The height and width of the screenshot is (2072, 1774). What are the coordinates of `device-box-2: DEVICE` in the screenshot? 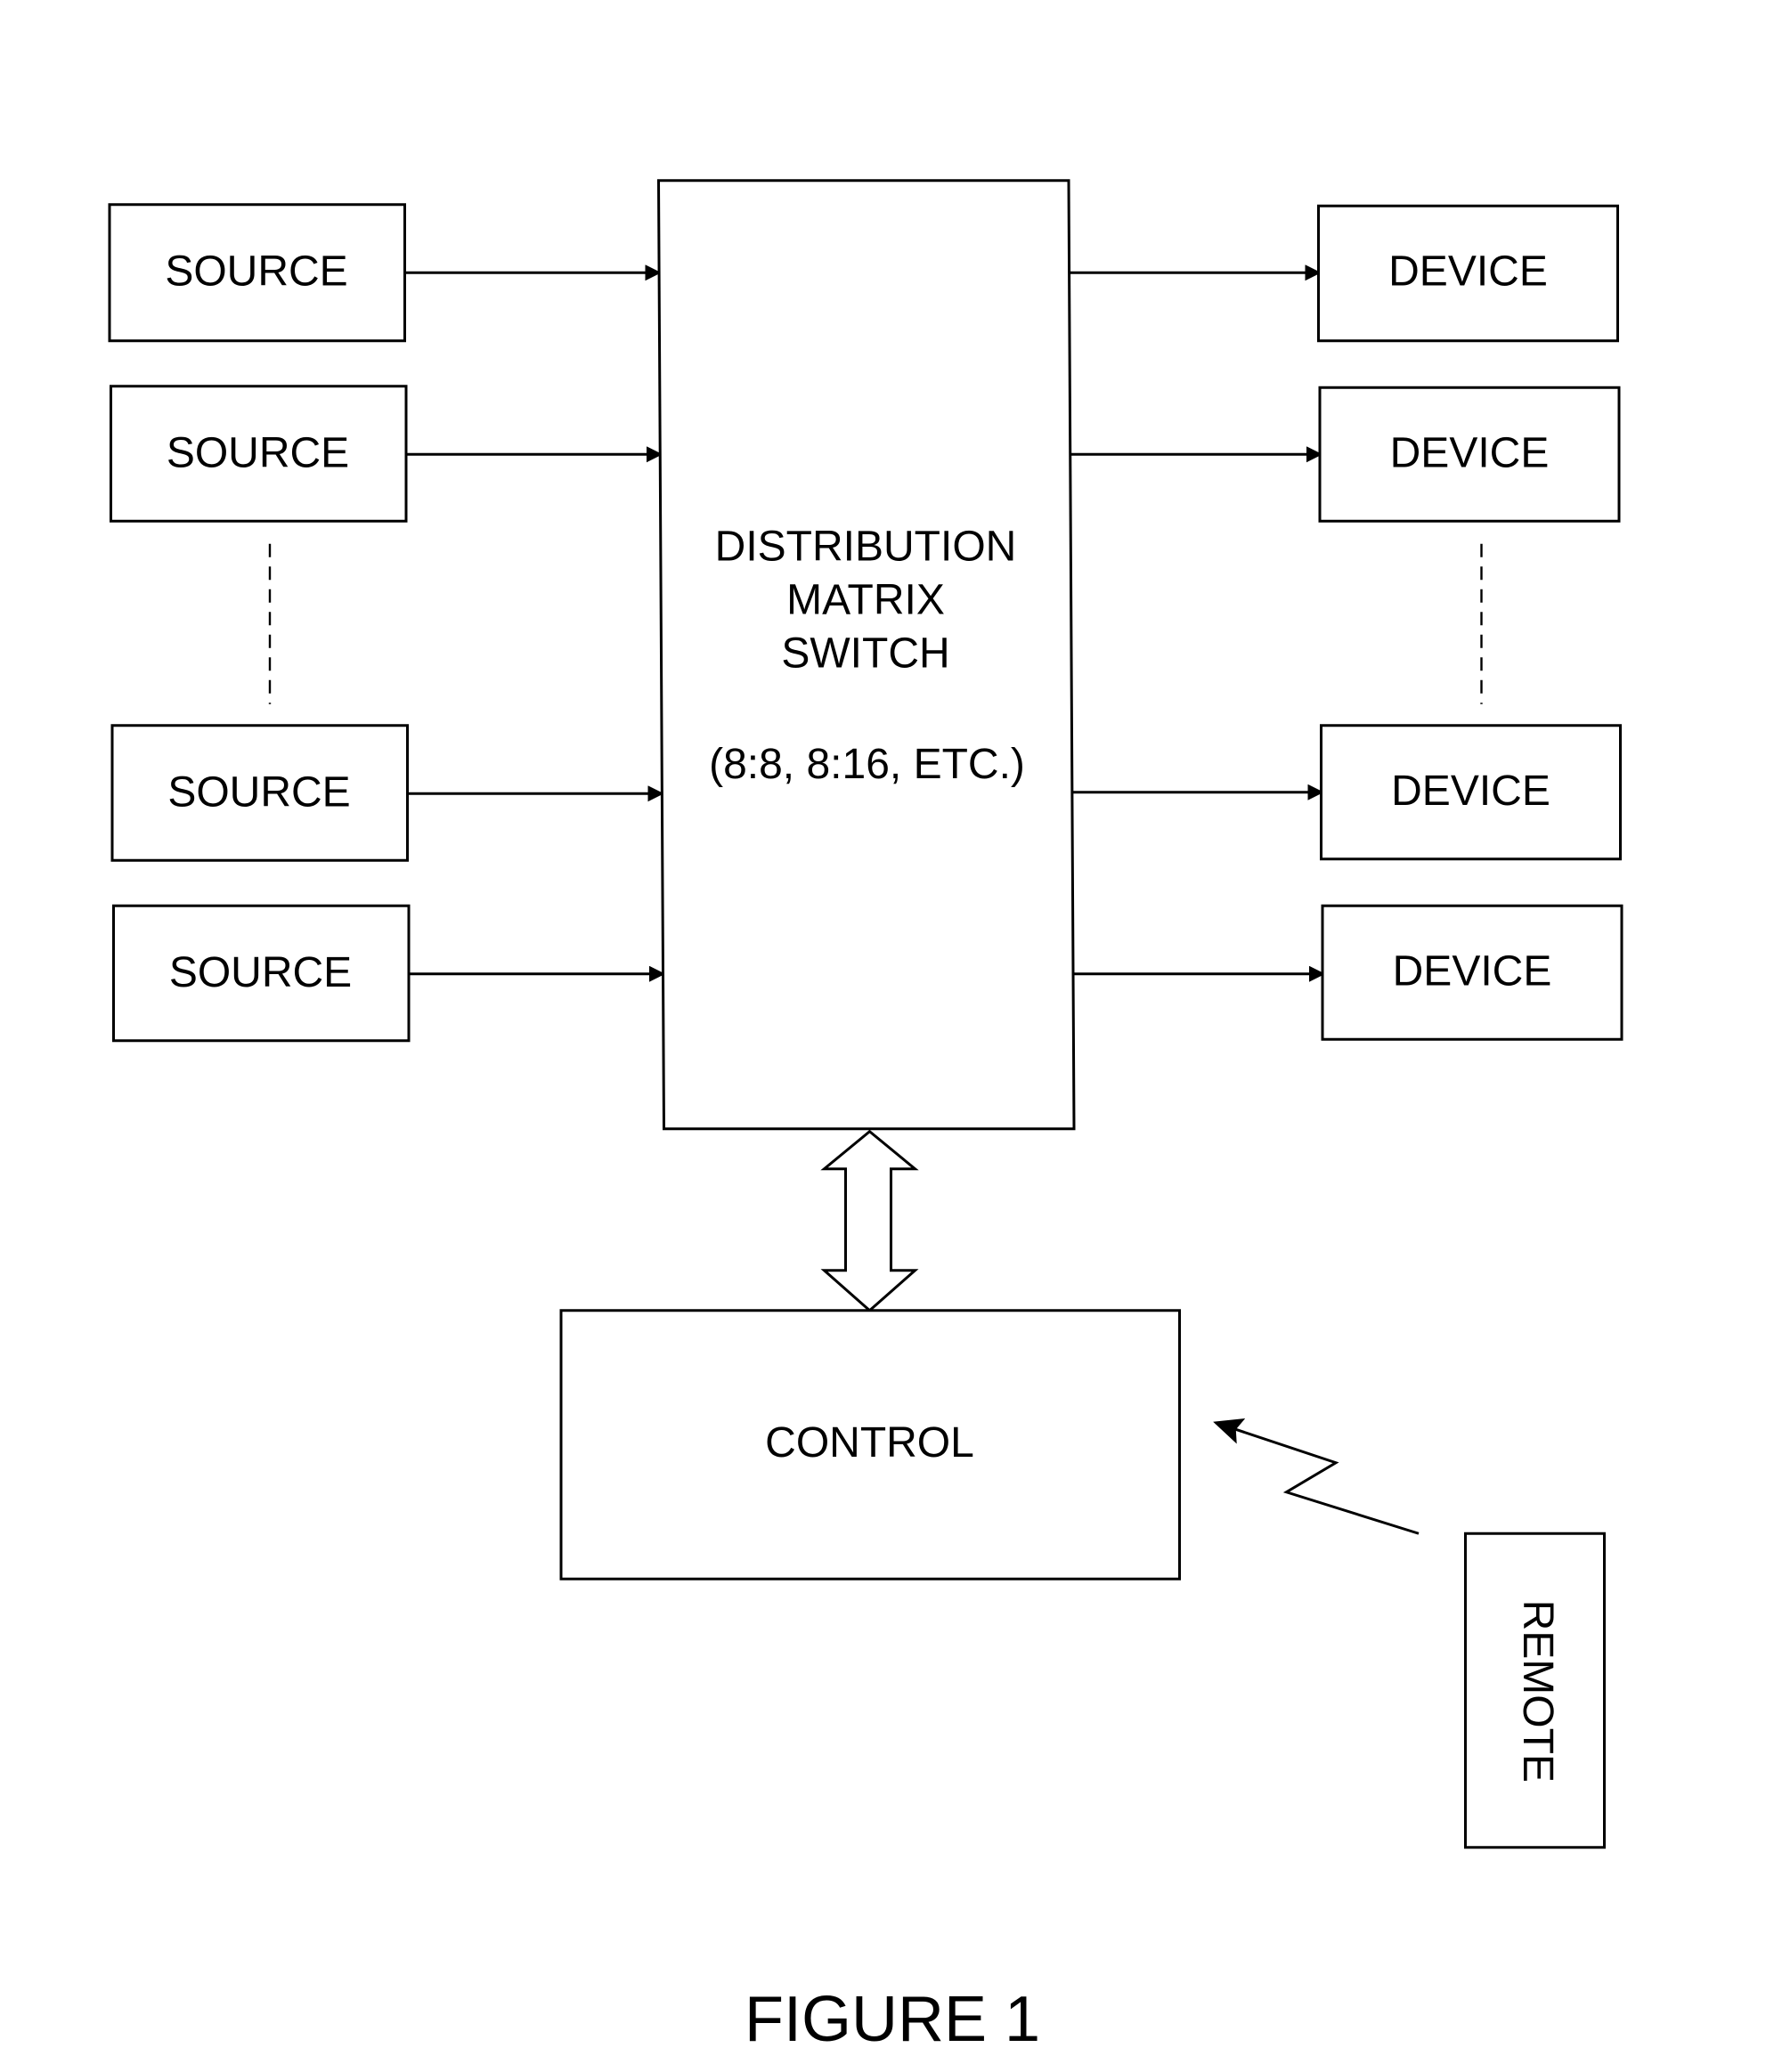 It's located at (1469, 454).